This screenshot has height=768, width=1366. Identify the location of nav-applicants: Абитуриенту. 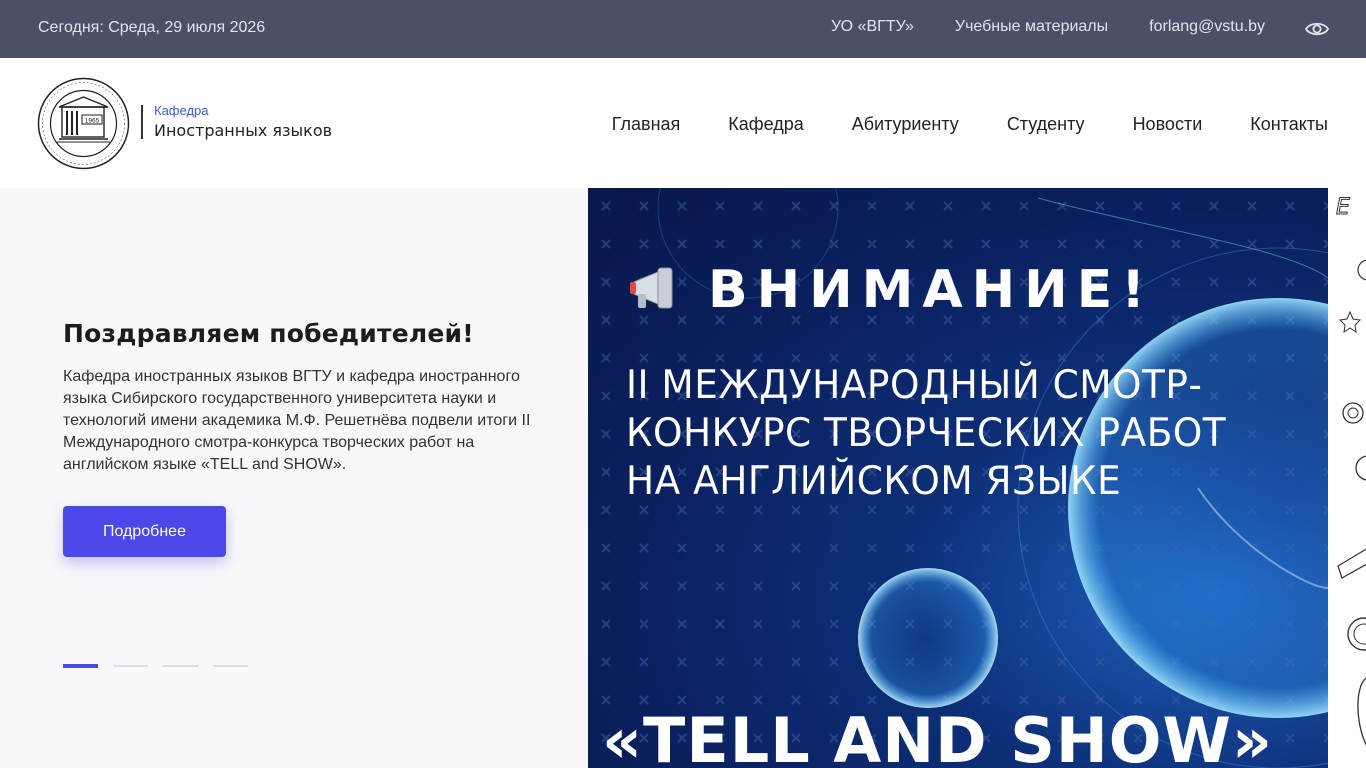
(905, 124).